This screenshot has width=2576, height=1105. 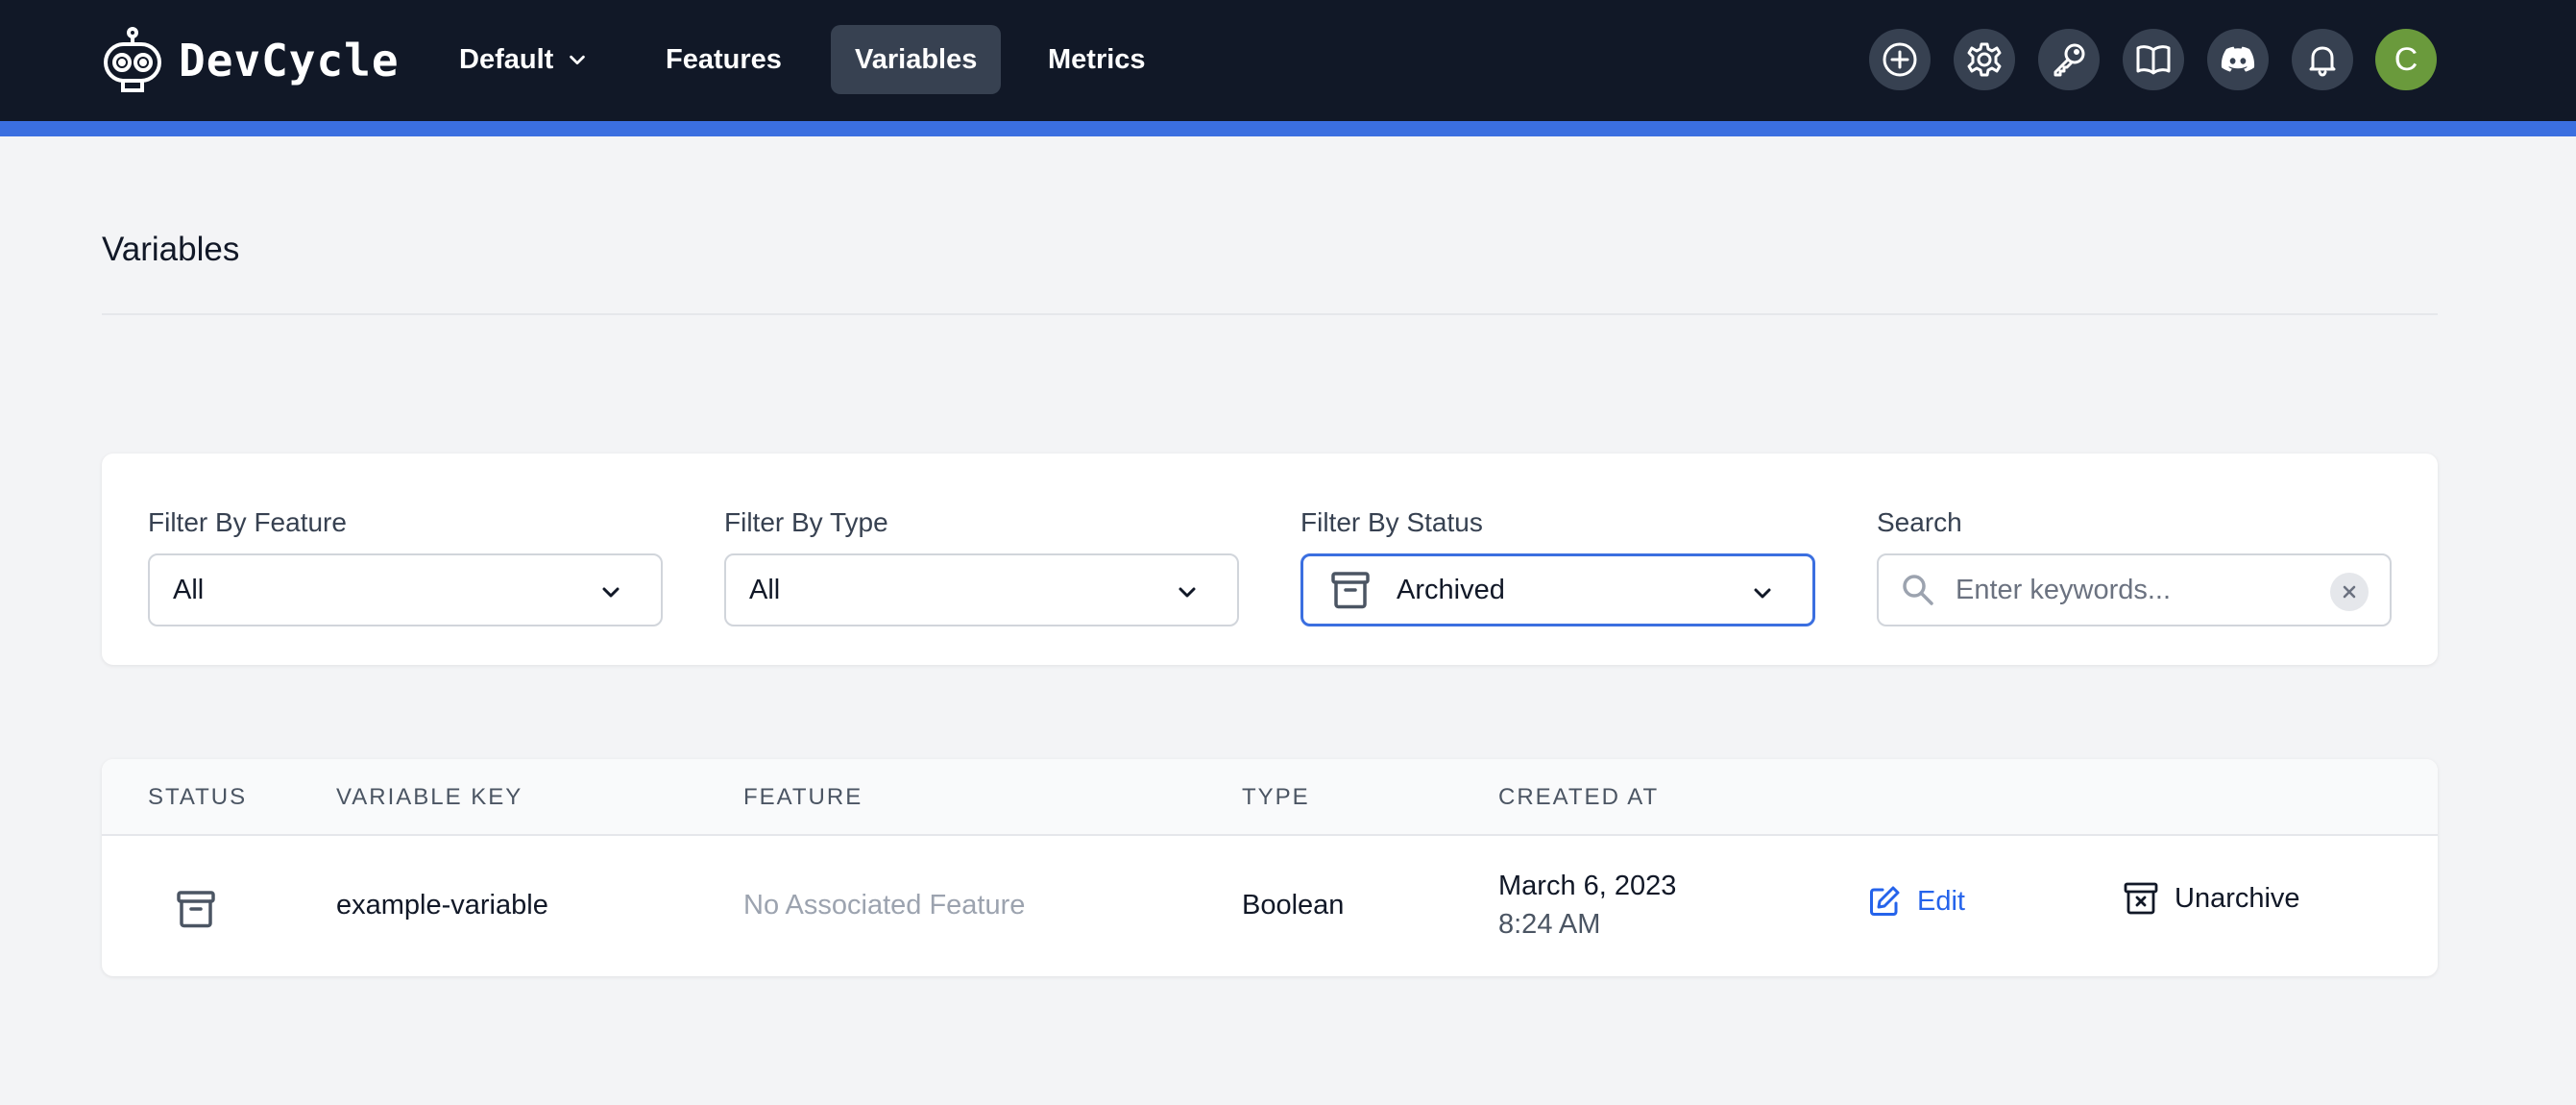 I want to click on type-filter: Filter By Type All, so click(x=981, y=565).